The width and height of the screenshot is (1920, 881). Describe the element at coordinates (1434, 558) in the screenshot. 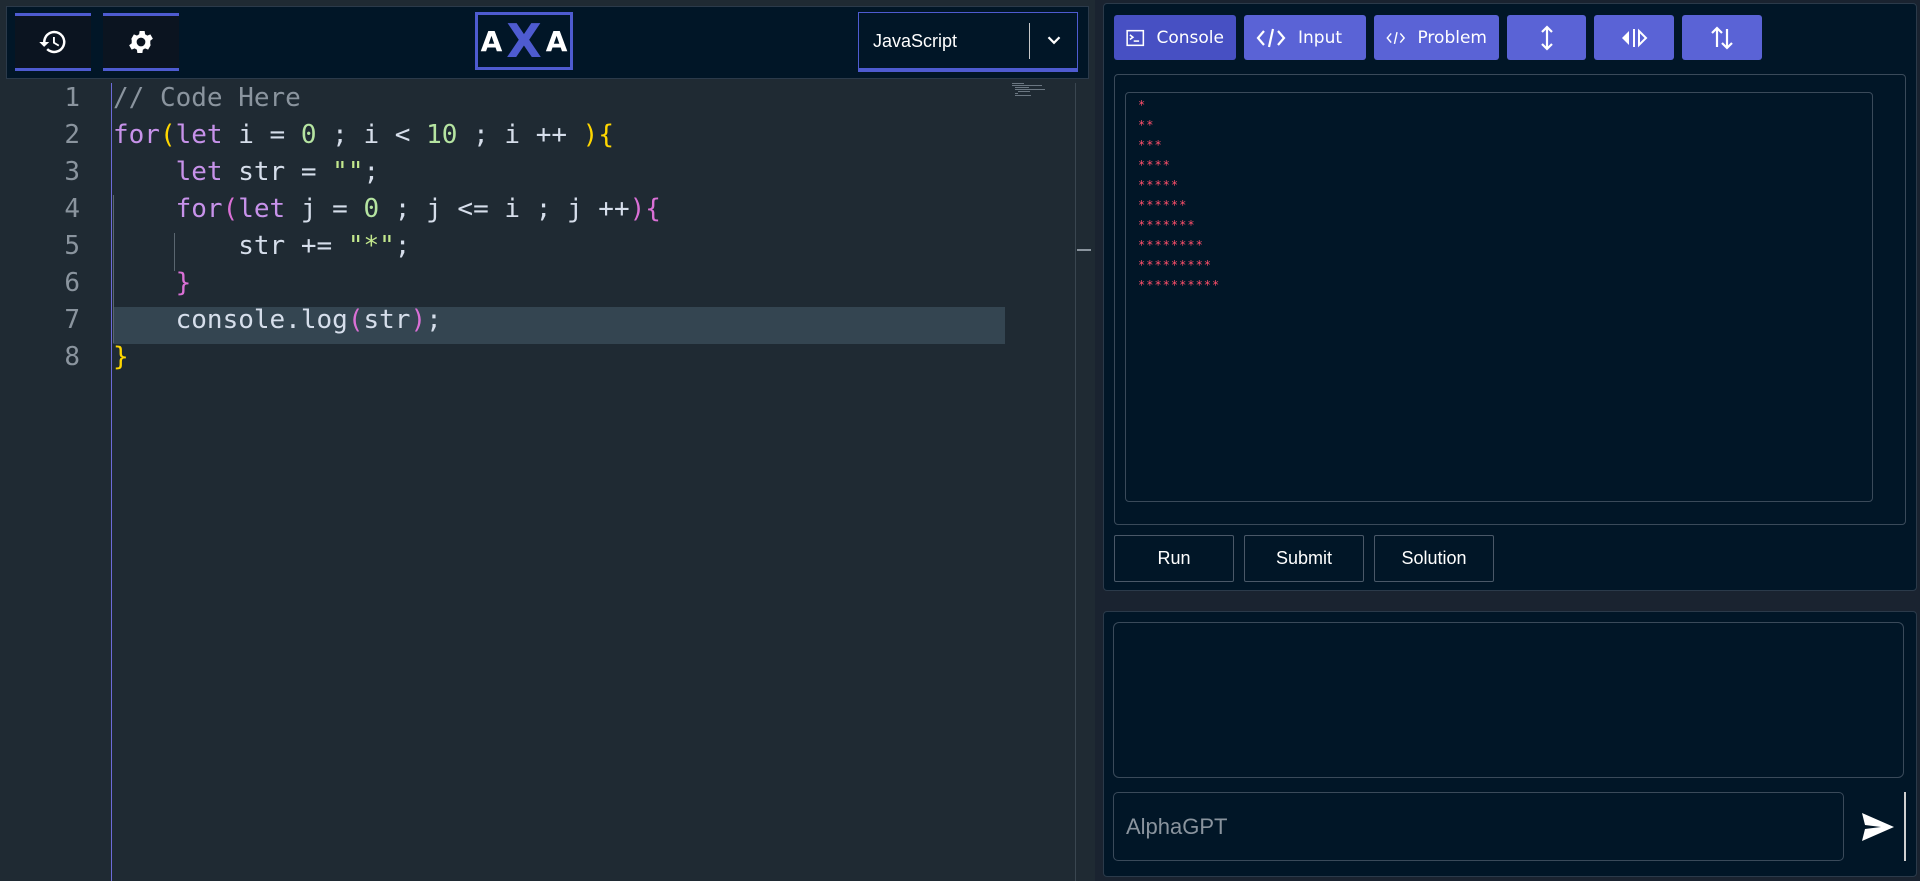

I see `solution-button: Solution` at that location.